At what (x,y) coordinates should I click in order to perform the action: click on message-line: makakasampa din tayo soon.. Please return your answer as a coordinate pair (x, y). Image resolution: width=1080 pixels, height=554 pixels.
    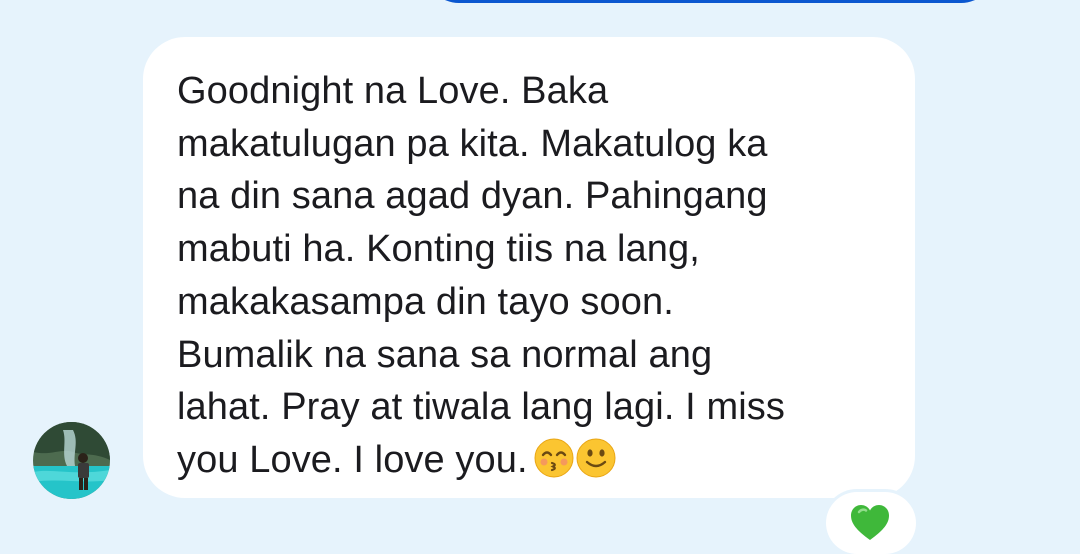
    Looking at the image, I should click on (425, 301).